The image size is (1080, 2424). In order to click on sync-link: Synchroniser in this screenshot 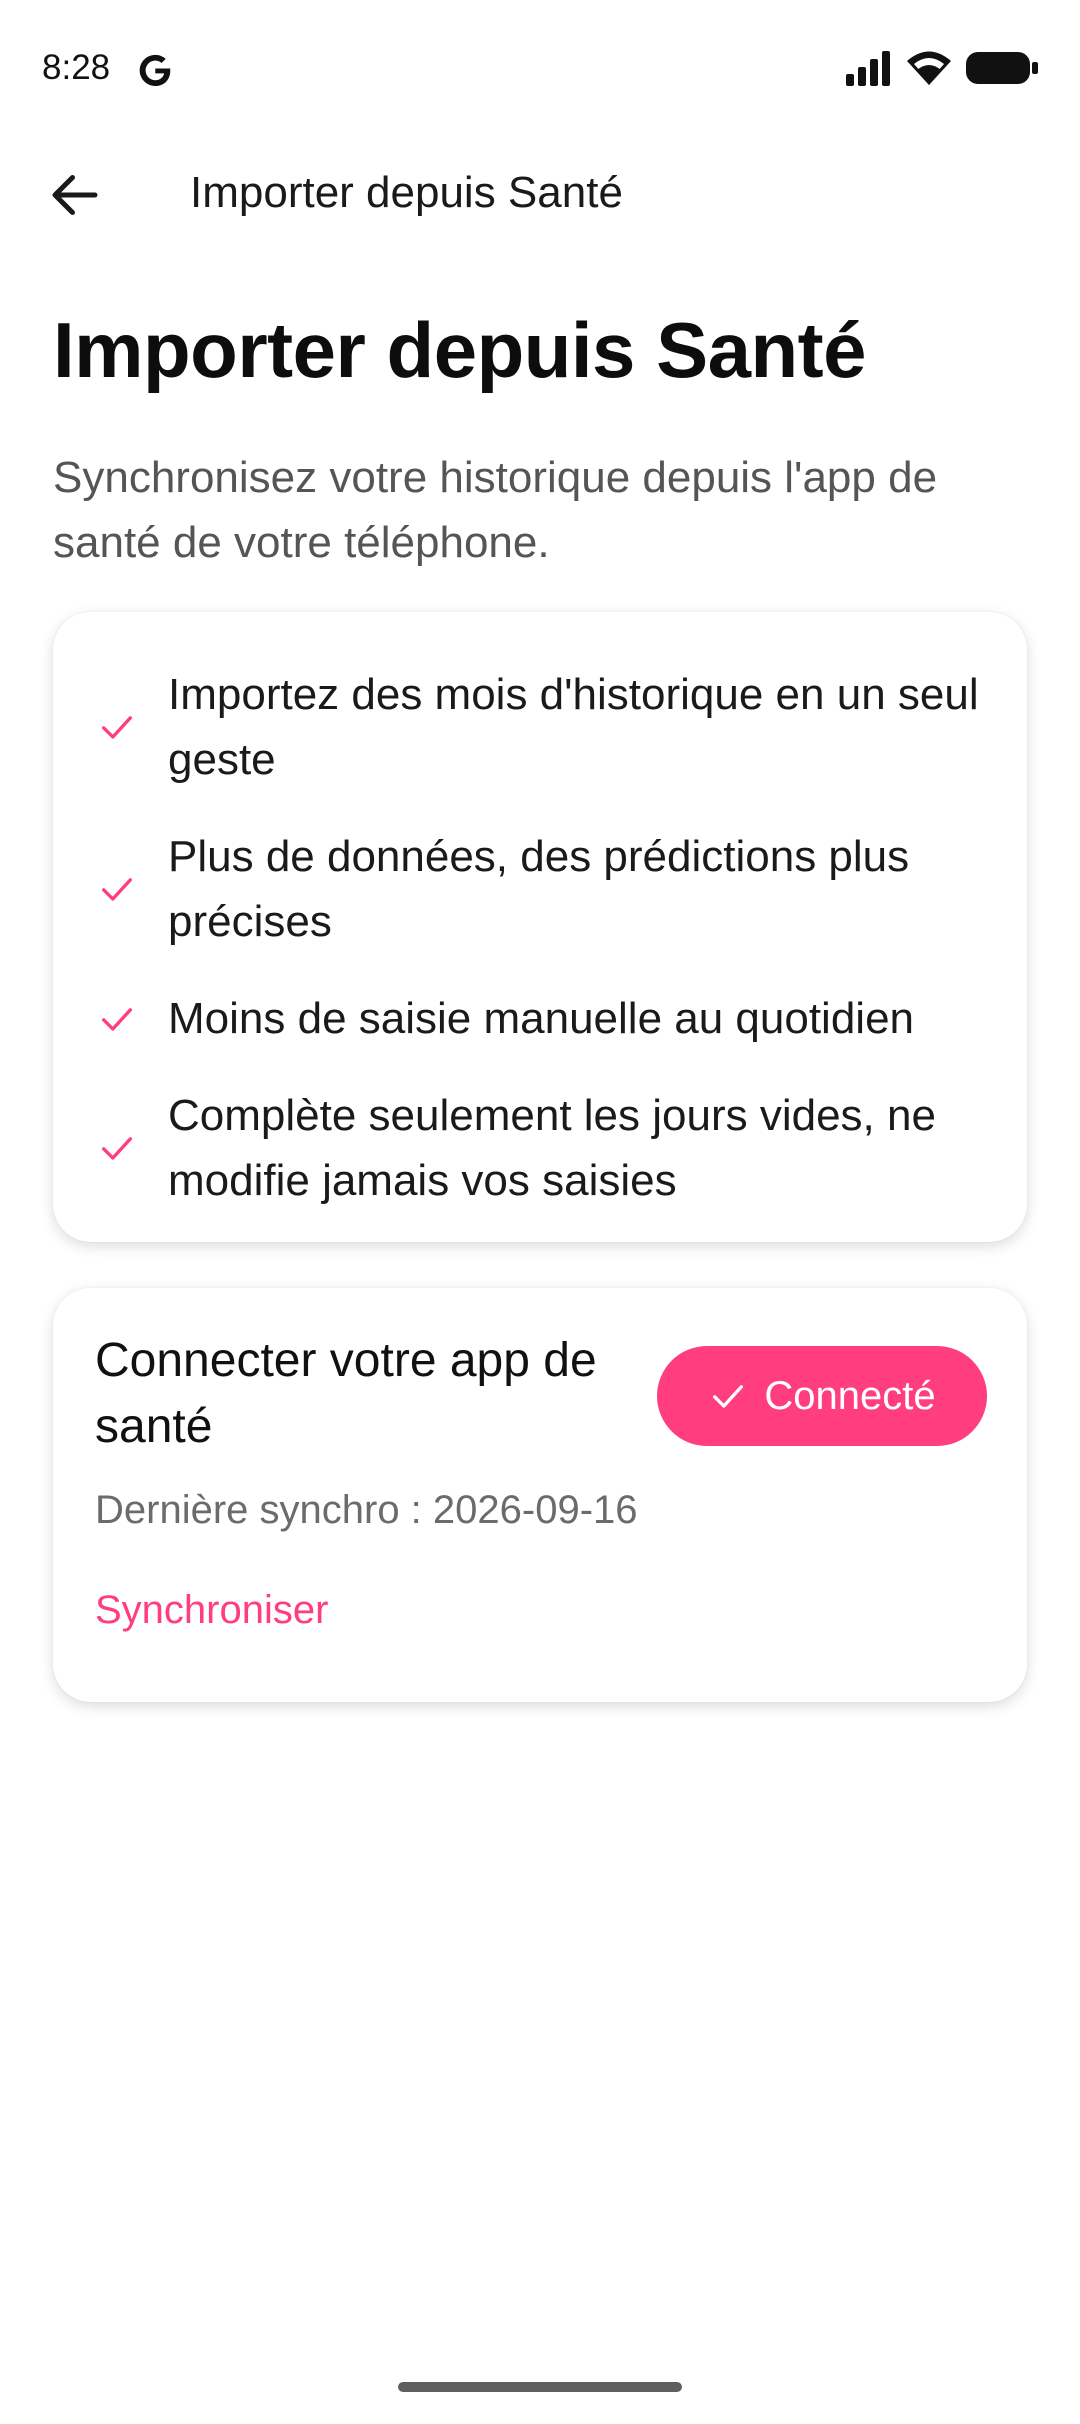, I will do `click(211, 1610)`.